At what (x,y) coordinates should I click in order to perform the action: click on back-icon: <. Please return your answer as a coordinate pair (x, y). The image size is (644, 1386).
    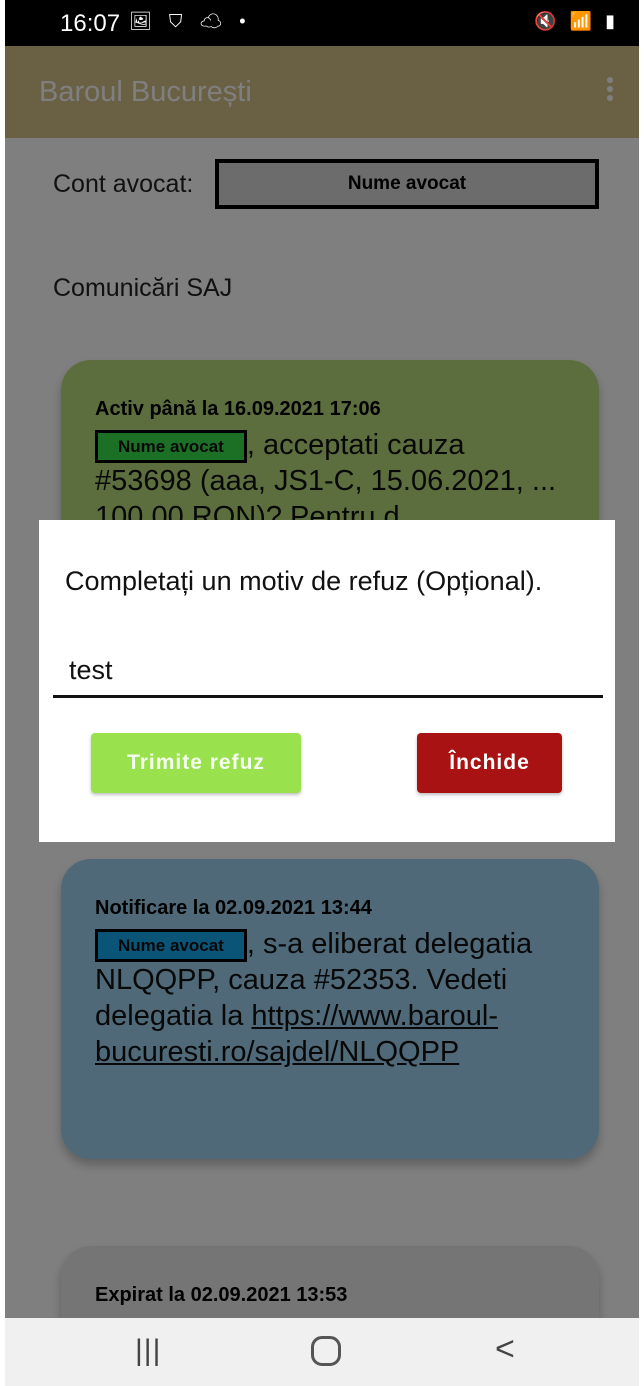
    Looking at the image, I should click on (505, 1349).